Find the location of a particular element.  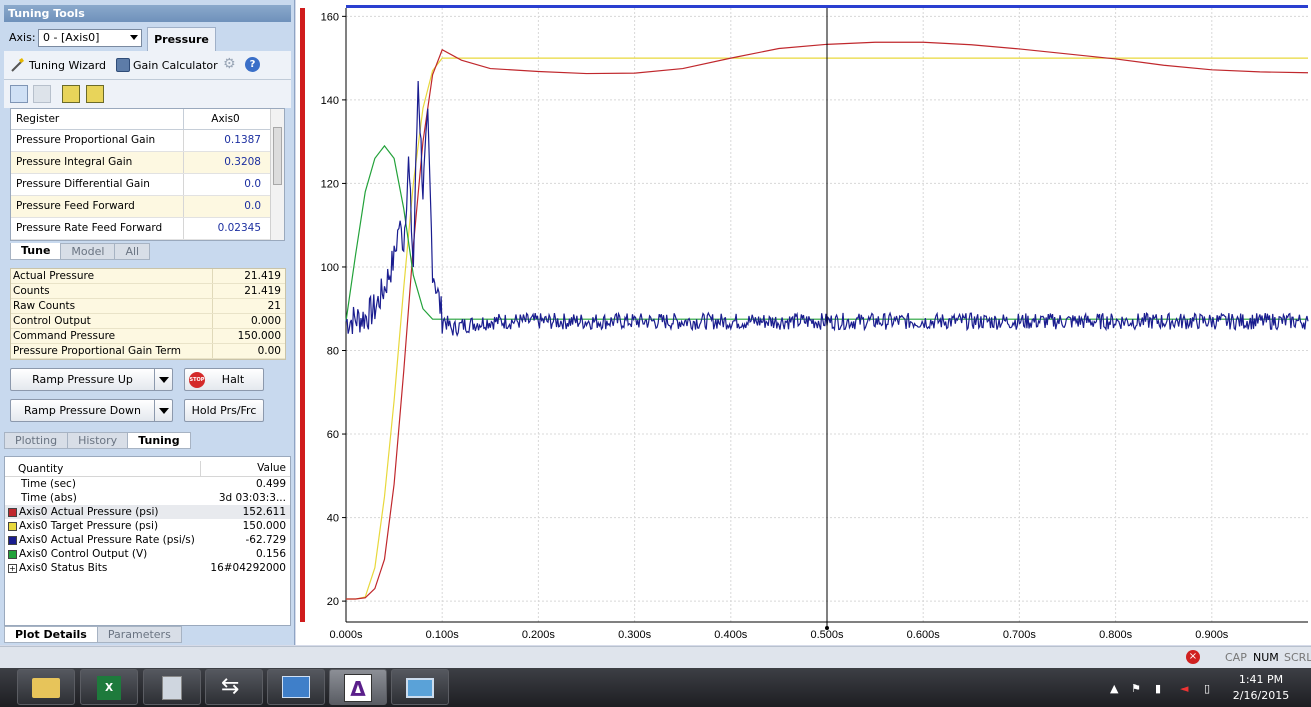

hold-label: Hold Prs/Frc is located at coordinates (224, 410).